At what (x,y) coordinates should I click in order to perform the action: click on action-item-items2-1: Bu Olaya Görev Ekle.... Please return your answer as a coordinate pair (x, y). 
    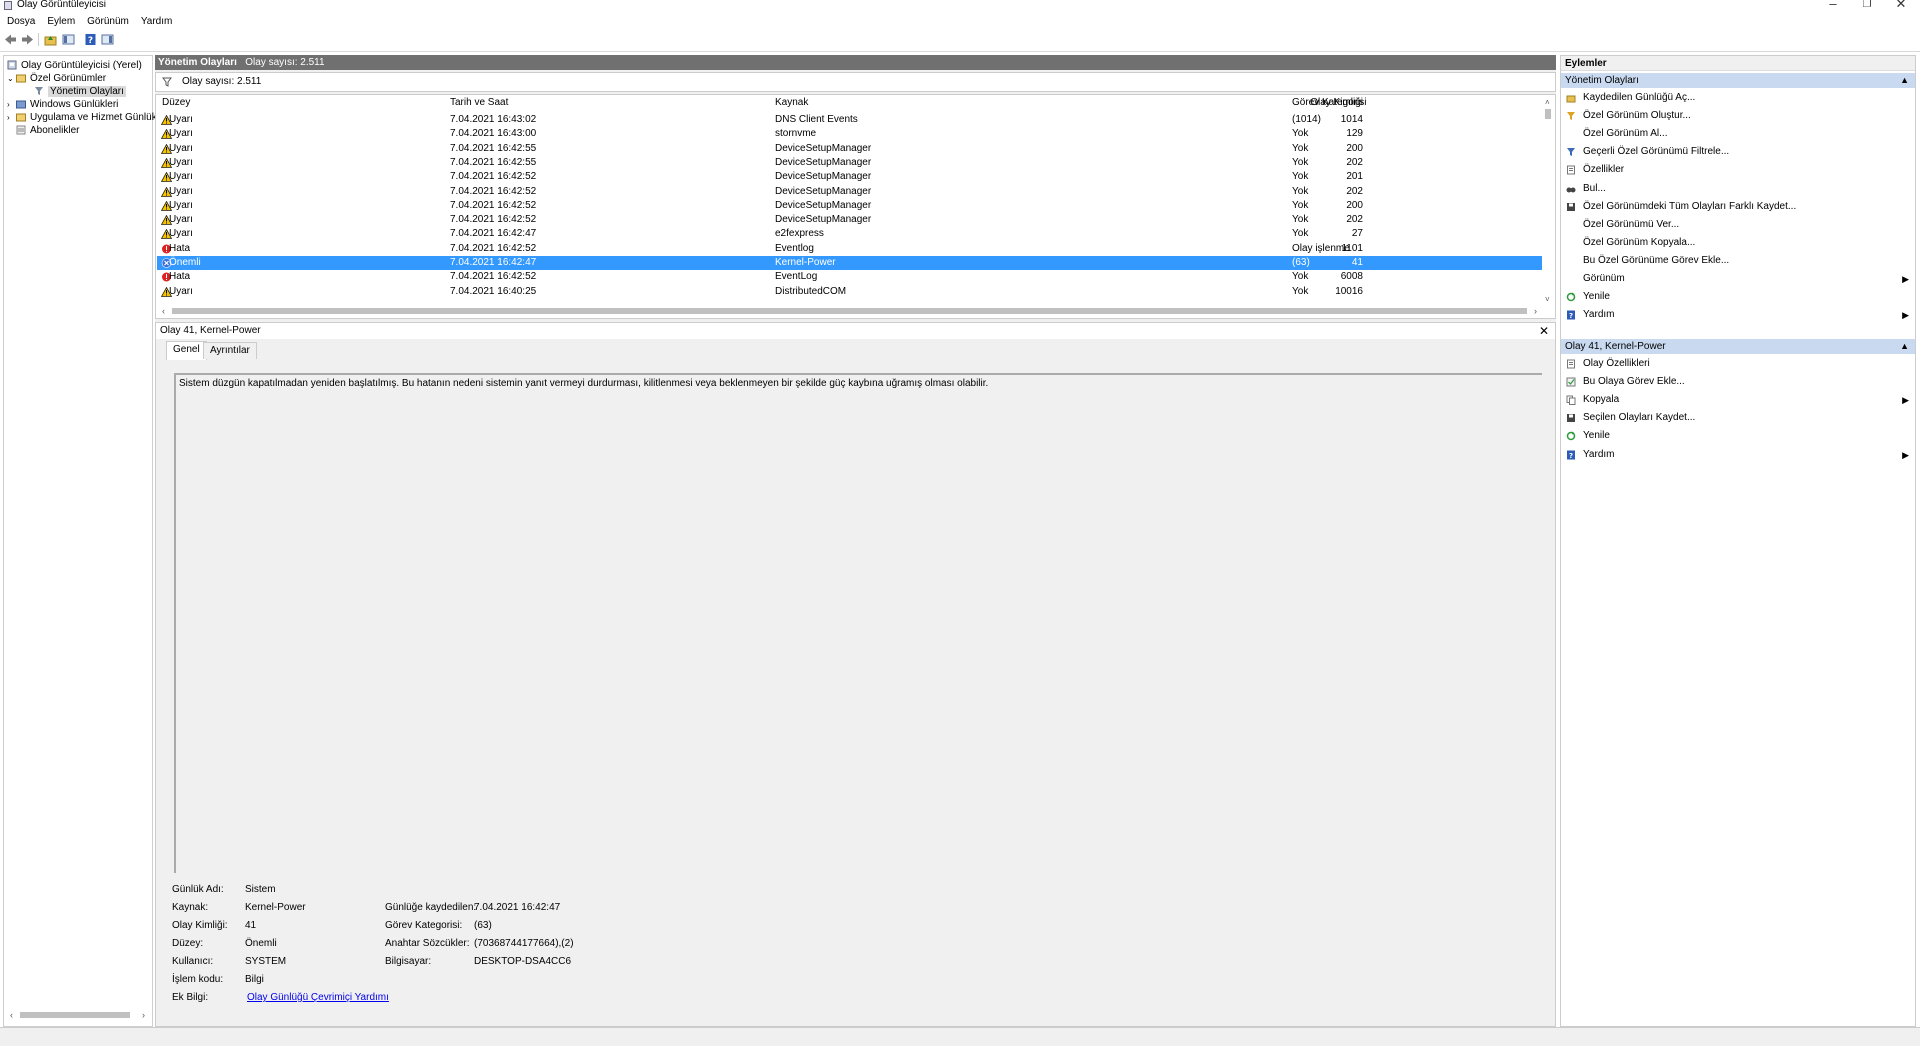
    Looking at the image, I should click on (1738, 382).